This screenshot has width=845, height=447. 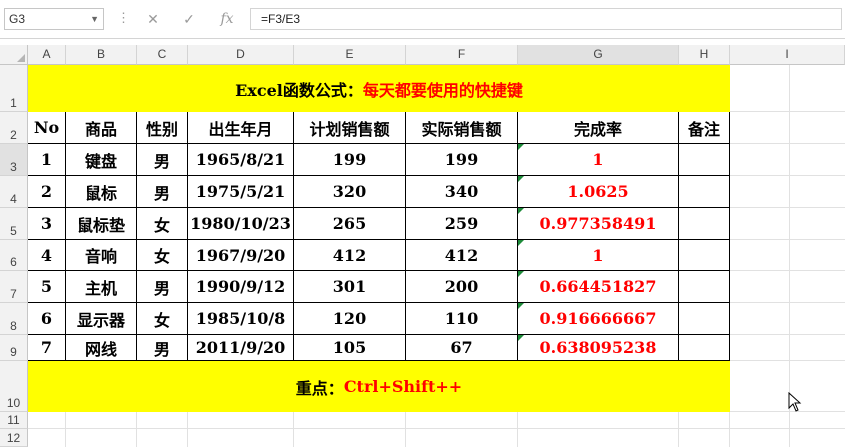 What do you see at coordinates (350, 224) in the screenshot?
I see `cell-planned-sales: 265` at bounding box center [350, 224].